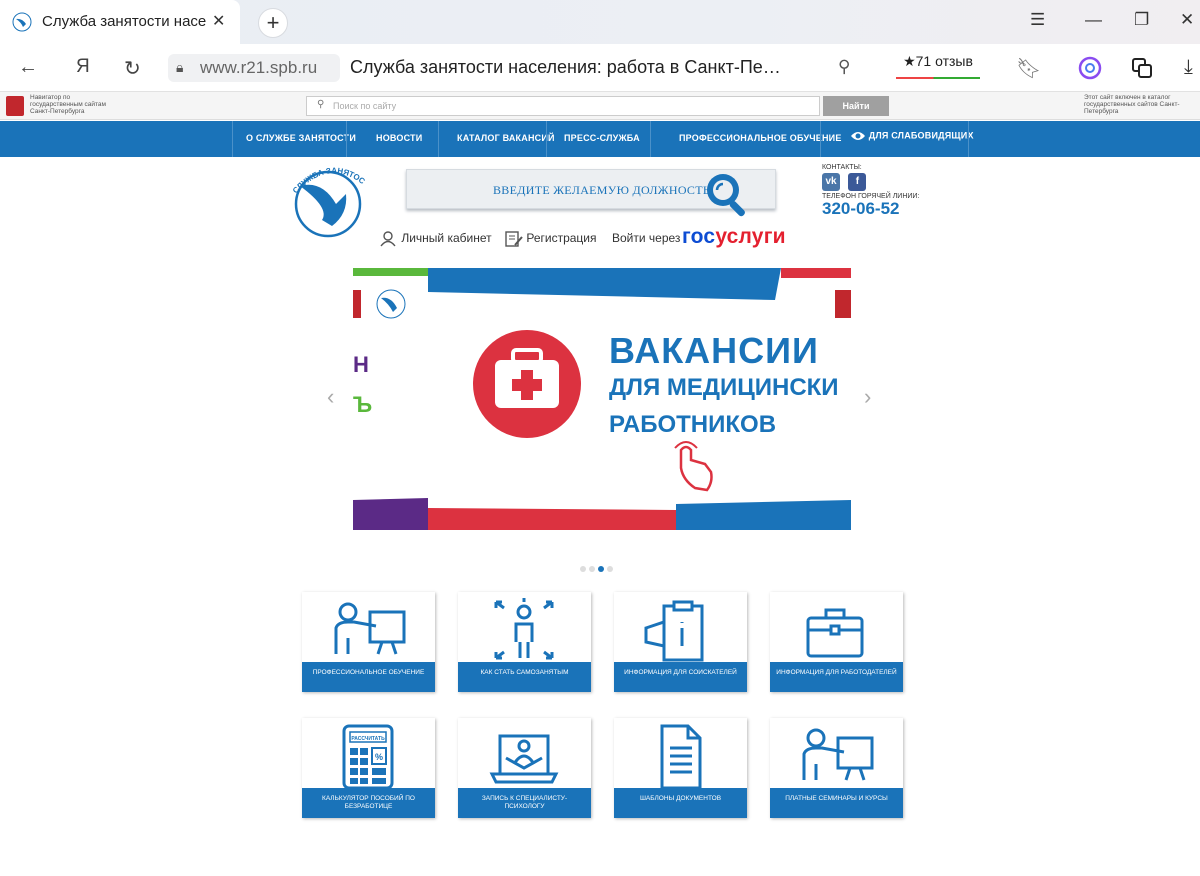  I want to click on tile-label: Информация для работодателей, so click(836, 677).